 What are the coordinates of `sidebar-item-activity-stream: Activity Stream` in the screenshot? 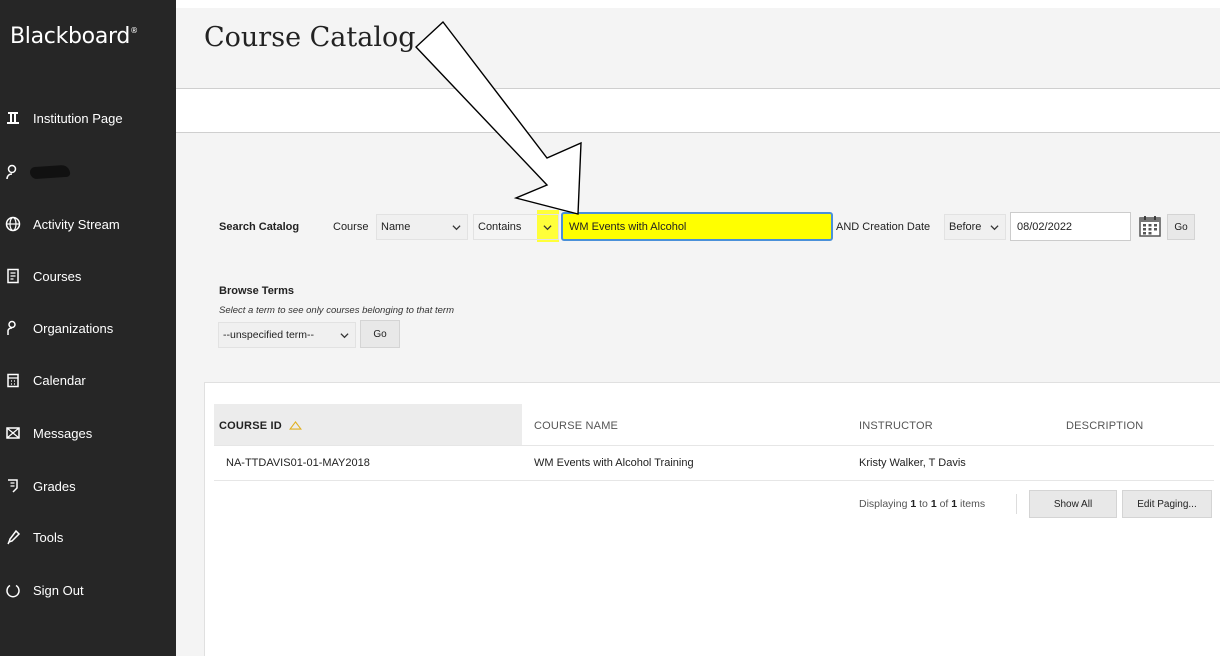 It's located at (88, 224).